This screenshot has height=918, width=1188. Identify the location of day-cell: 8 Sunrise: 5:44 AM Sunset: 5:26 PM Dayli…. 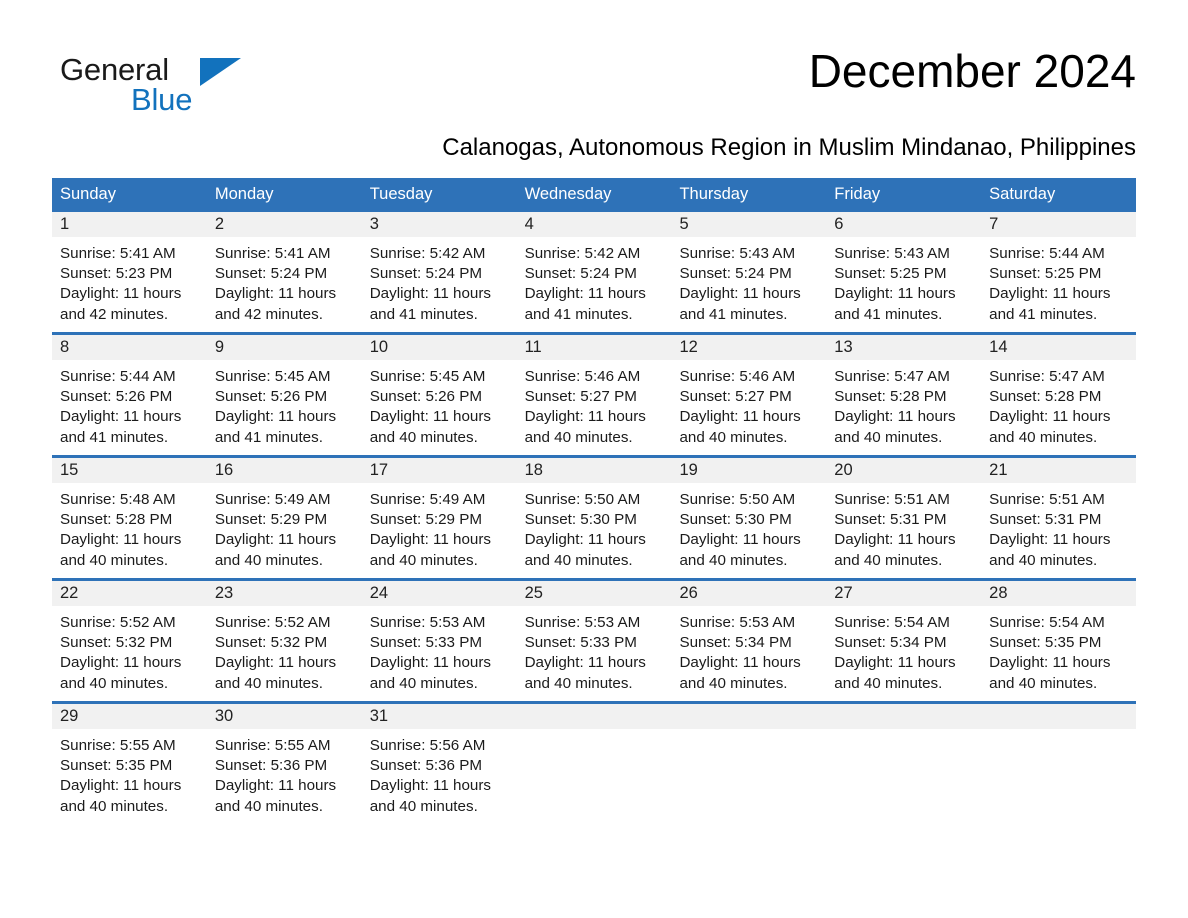
(129, 395).